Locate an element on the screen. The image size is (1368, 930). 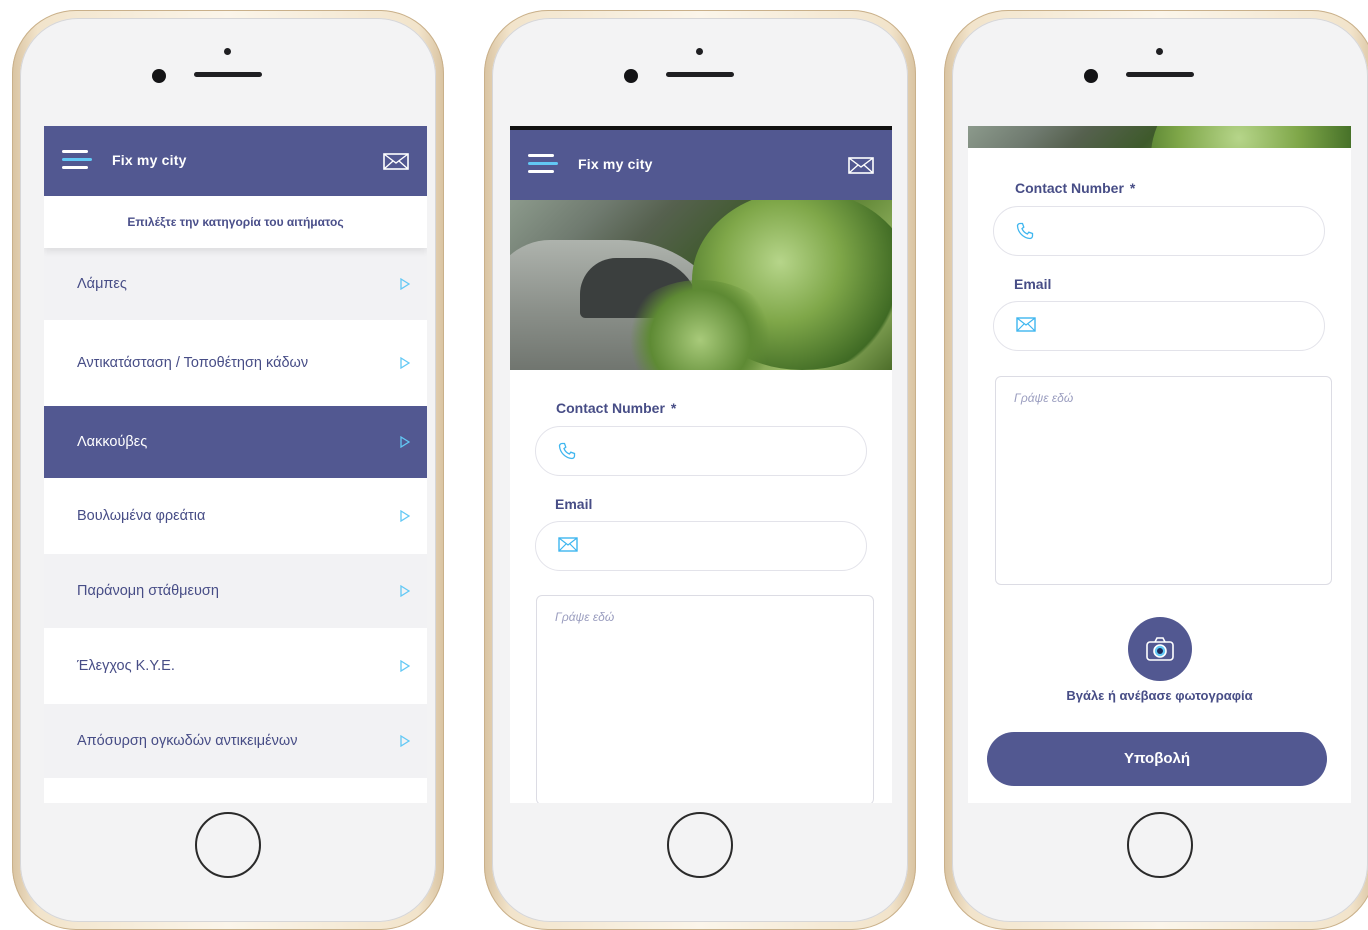
category-label: Λάμπες is located at coordinates (102, 284).